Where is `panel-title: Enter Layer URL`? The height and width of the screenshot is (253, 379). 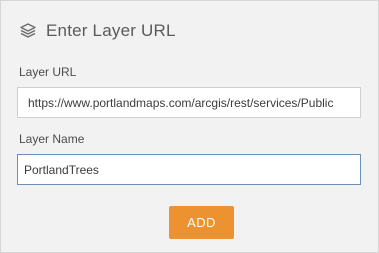
panel-title: Enter Layer URL is located at coordinates (111, 30).